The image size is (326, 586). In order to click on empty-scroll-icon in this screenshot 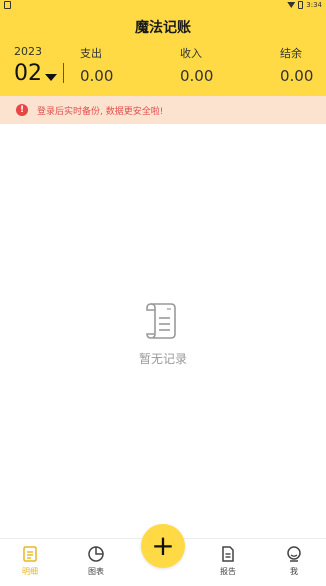, I will do `click(161, 321)`.